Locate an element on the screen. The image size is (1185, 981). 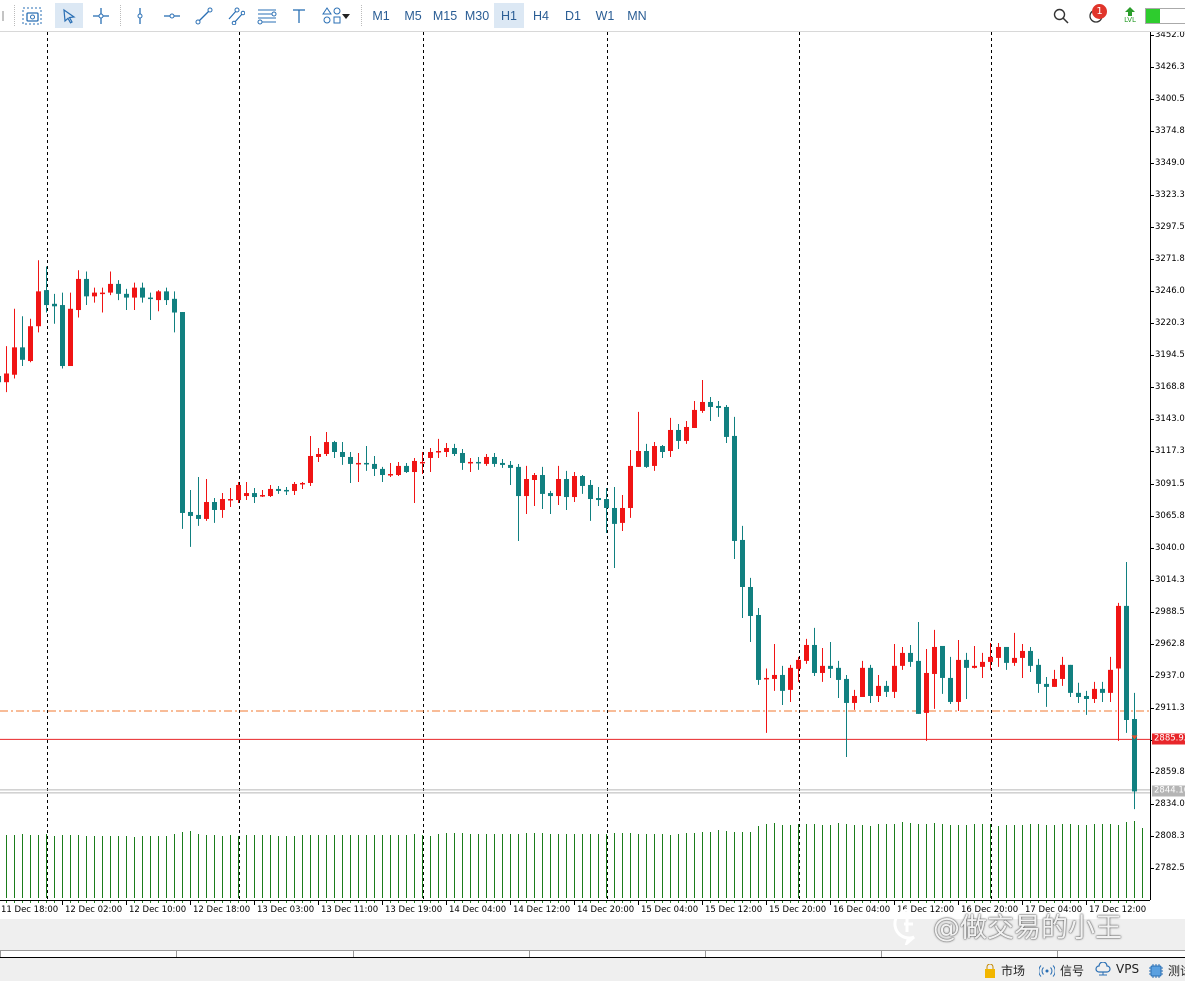
level-price-tag: 2885.92 is located at coordinates (1168, 739).